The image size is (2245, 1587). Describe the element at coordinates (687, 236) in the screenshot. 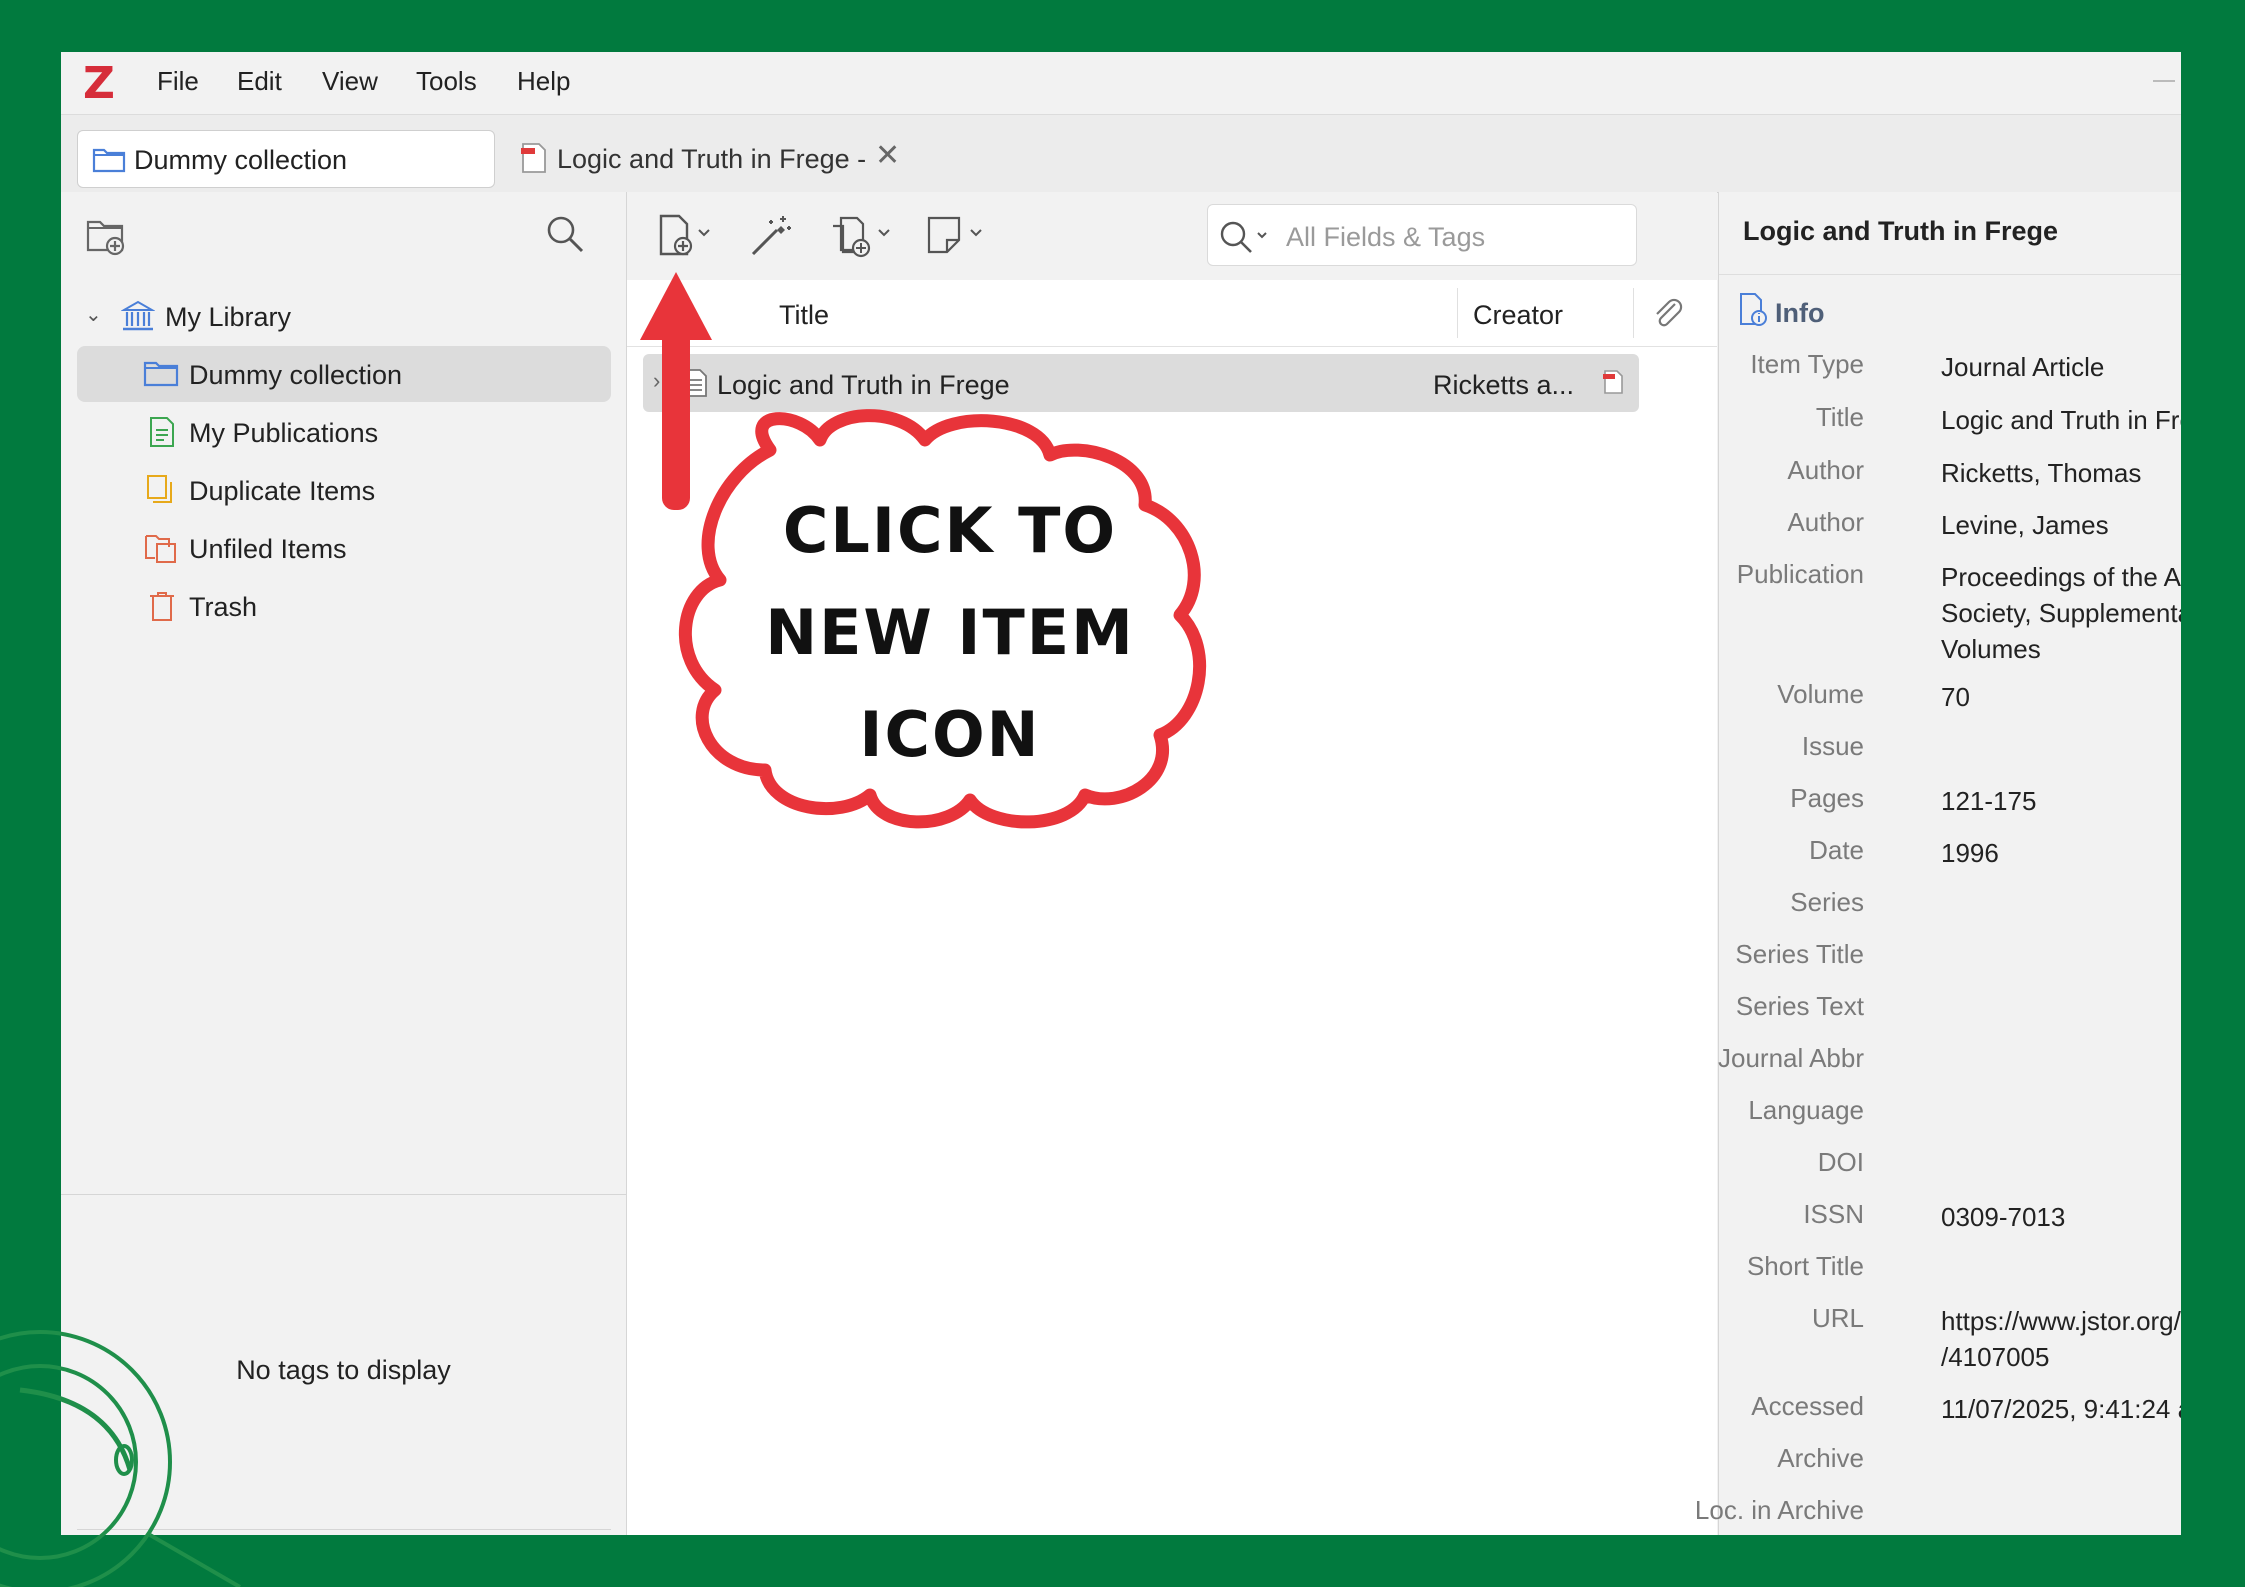

I see `new-item-button` at that location.